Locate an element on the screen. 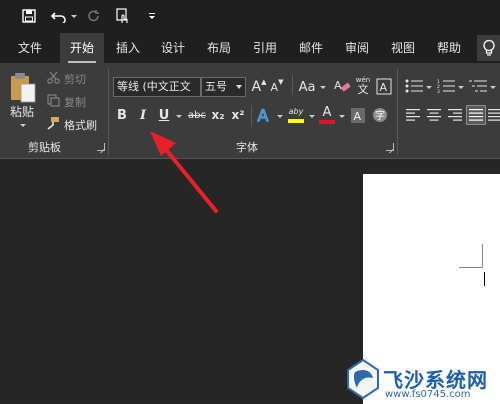 The height and width of the screenshot is (404, 500). watermark-logo is located at coordinates (363, 379).